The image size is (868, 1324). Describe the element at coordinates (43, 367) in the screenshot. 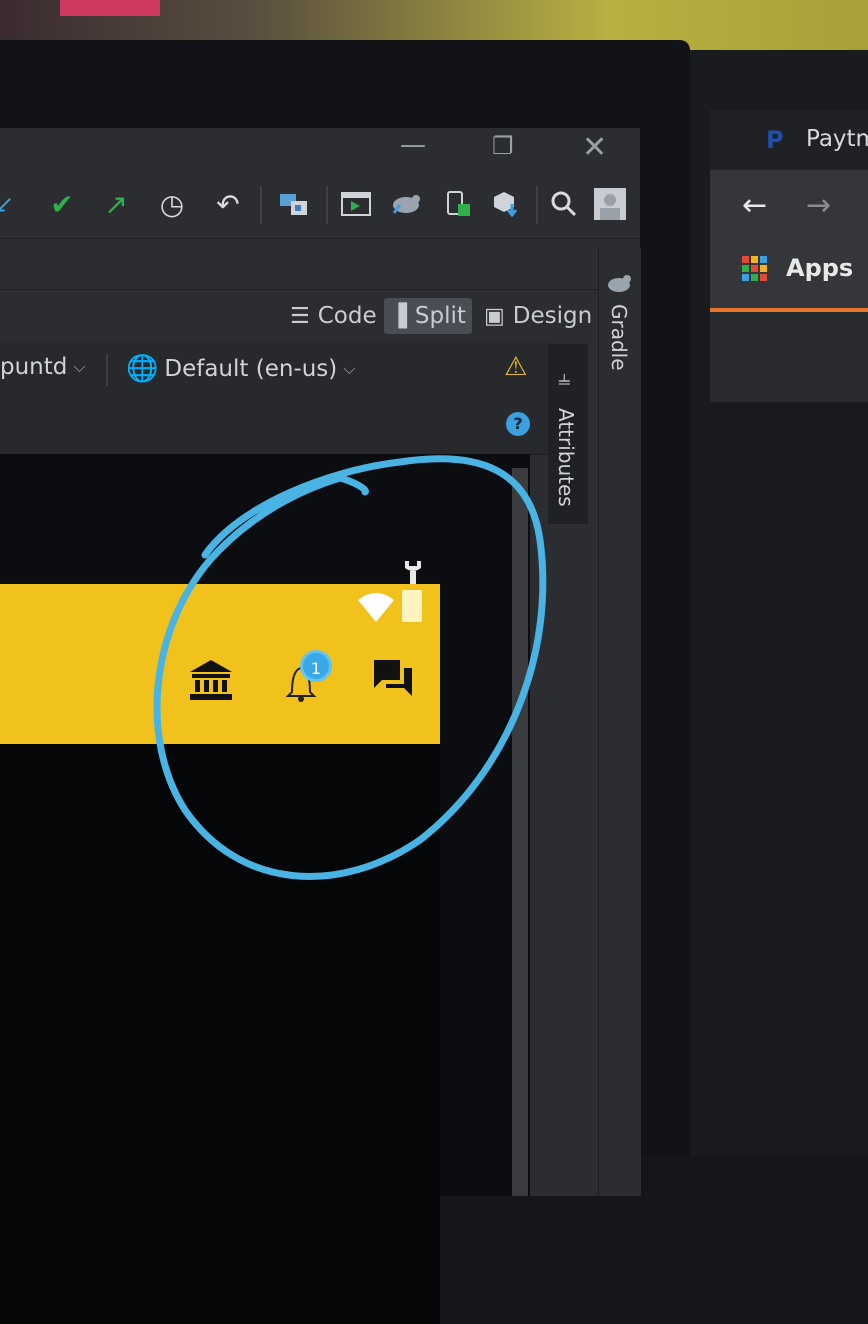

I see `device-dropdown: puntd ⌵` at that location.